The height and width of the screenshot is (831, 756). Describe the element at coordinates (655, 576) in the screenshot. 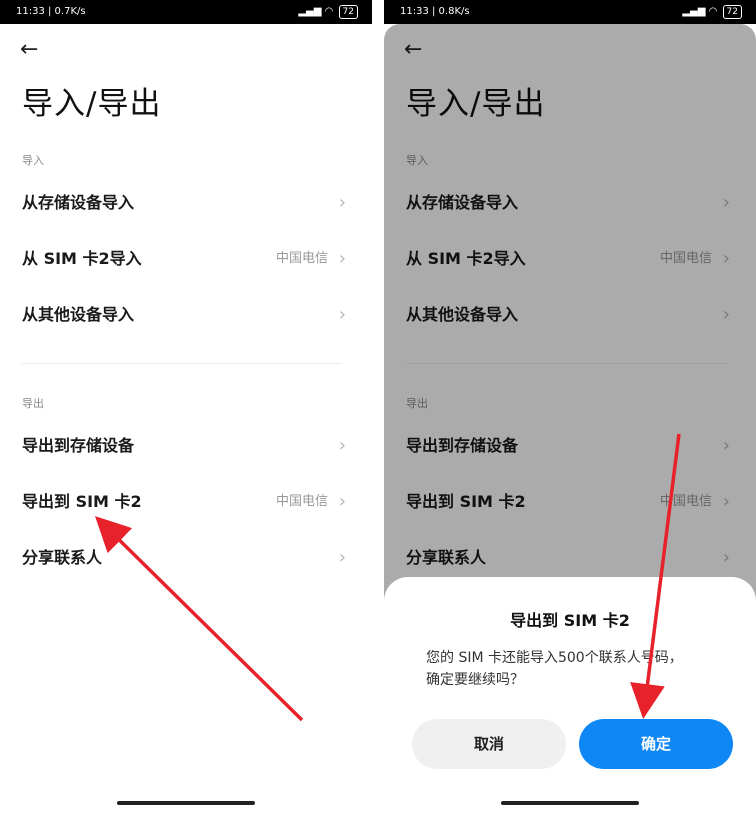

I see `annotation-arrow-to-confirm` at that location.